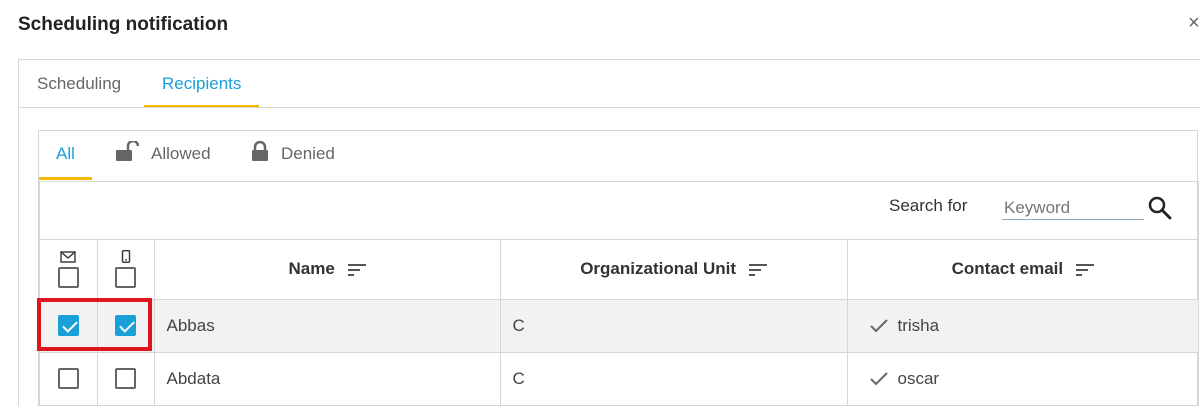 This screenshot has width=1200, height=406. I want to click on mobile-checkbox, so click(125, 378).